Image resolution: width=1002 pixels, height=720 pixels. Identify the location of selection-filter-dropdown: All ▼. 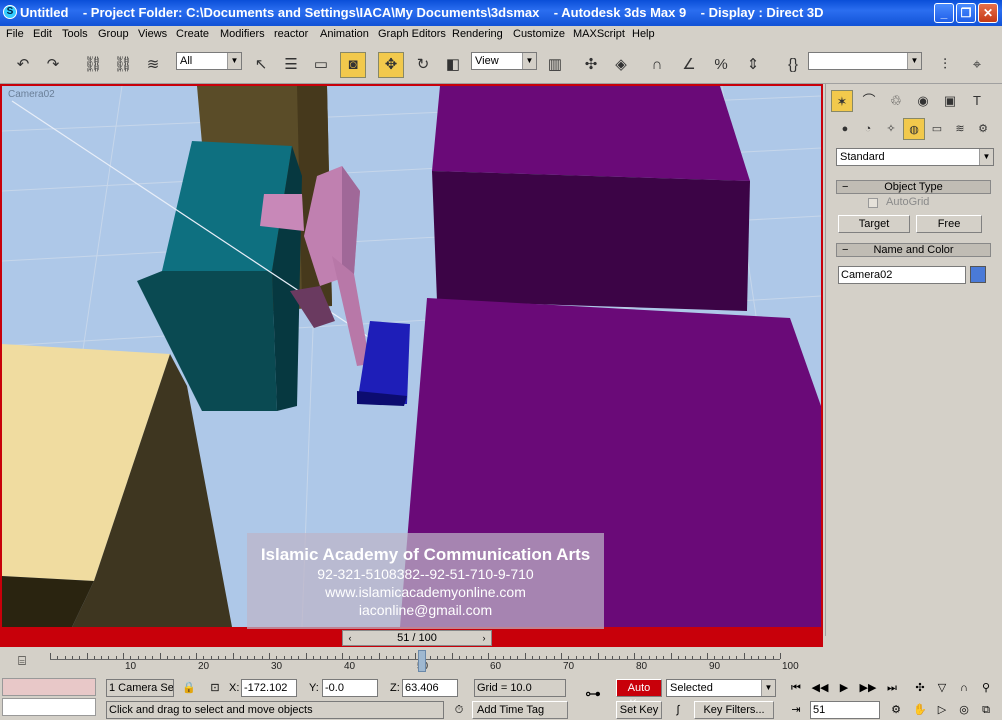
(209, 61).